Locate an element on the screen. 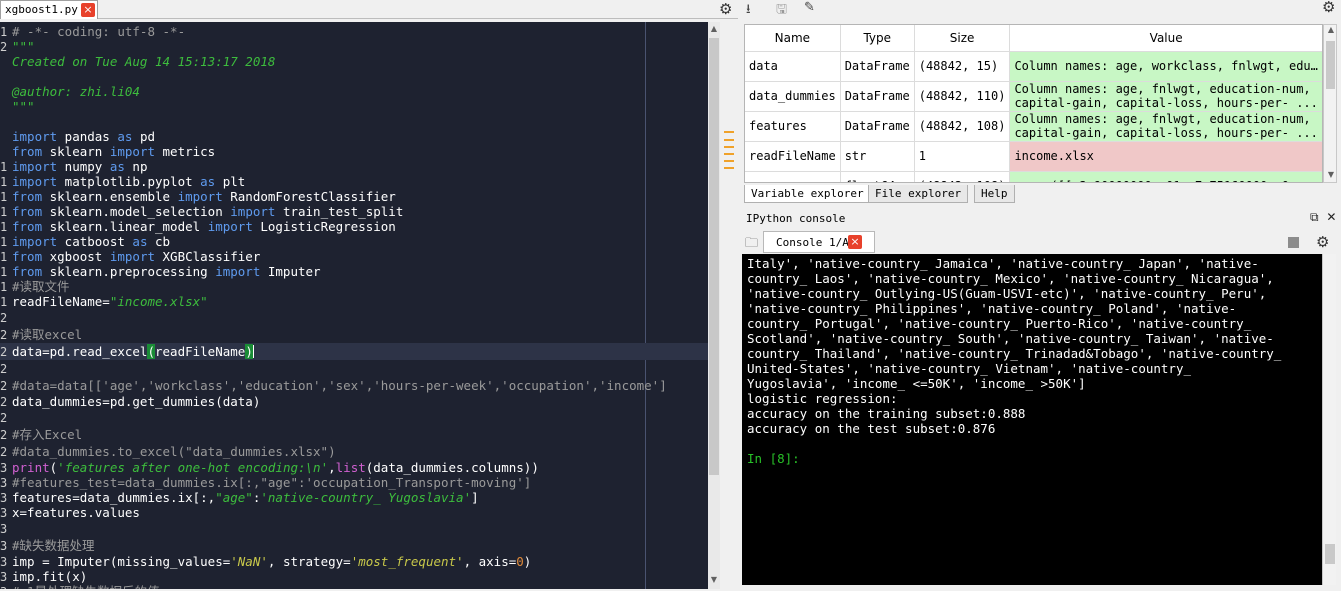 This screenshot has width=1341, height=591. code-line: 3 #缺失数据处理 is located at coordinates (354, 545).